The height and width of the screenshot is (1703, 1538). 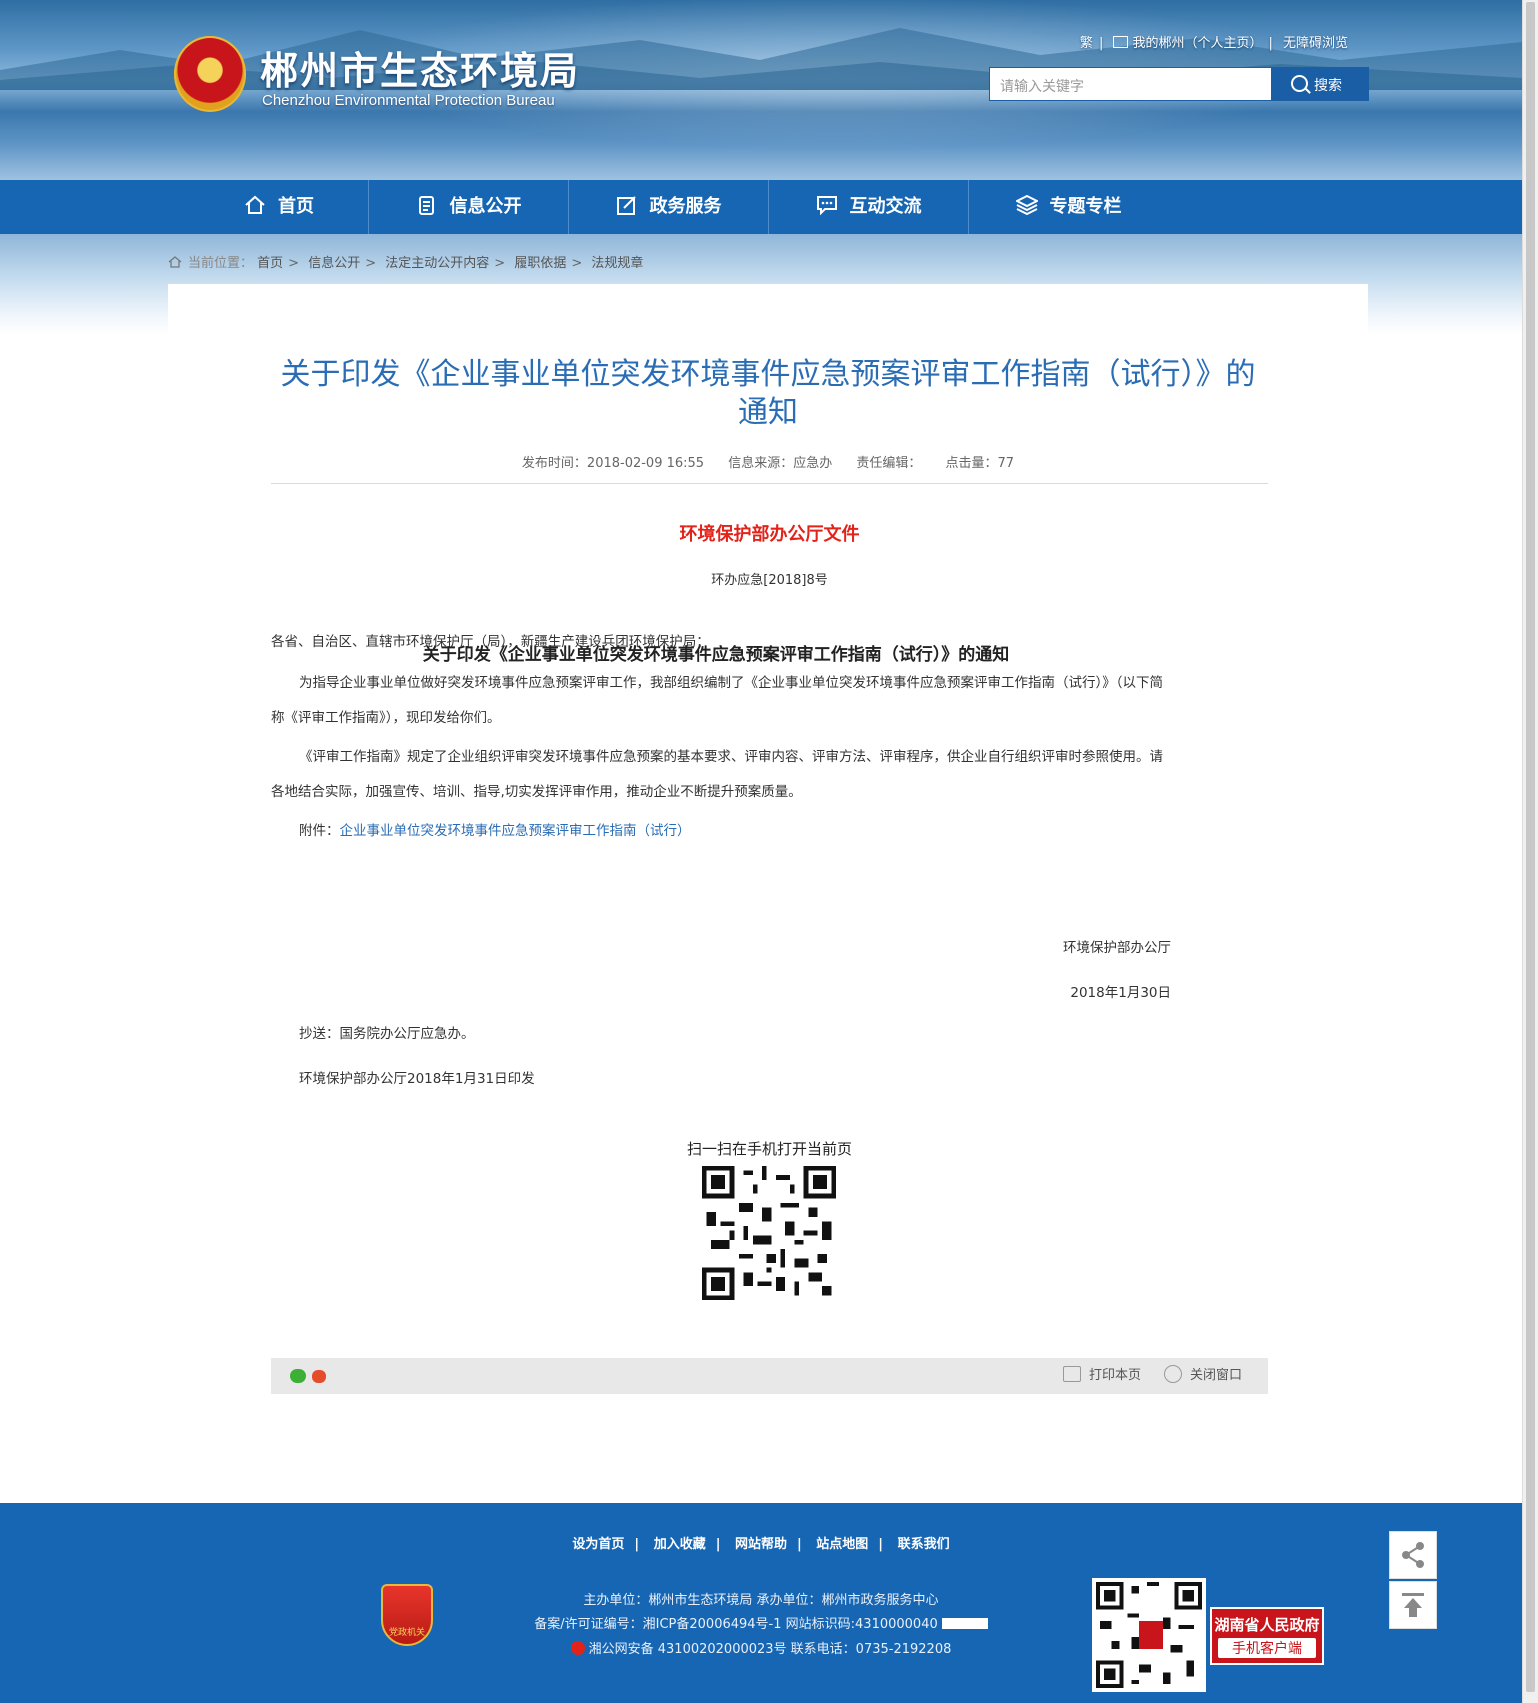 What do you see at coordinates (964, 1623) in the screenshot?
I see `cnzz-logo-icon` at bounding box center [964, 1623].